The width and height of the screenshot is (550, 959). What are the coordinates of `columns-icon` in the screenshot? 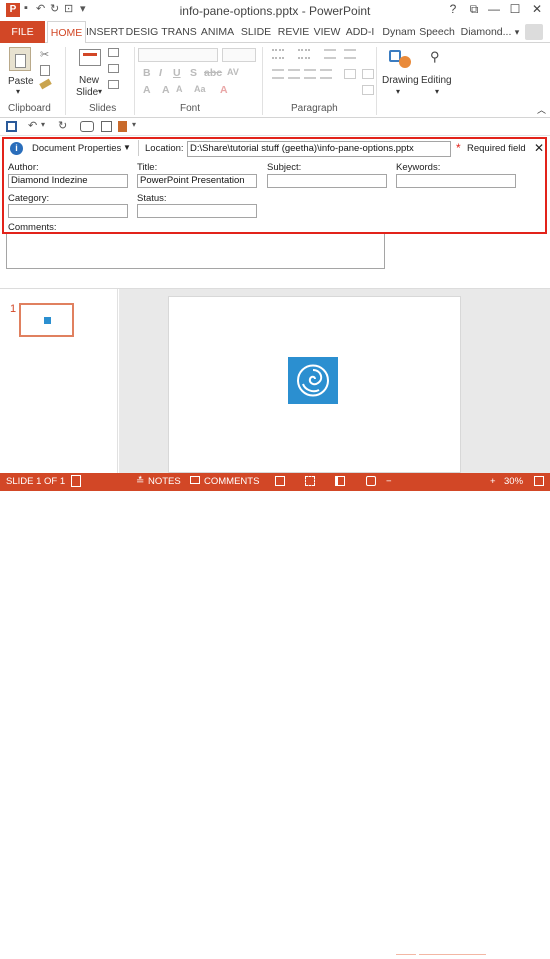 It's located at (350, 74).